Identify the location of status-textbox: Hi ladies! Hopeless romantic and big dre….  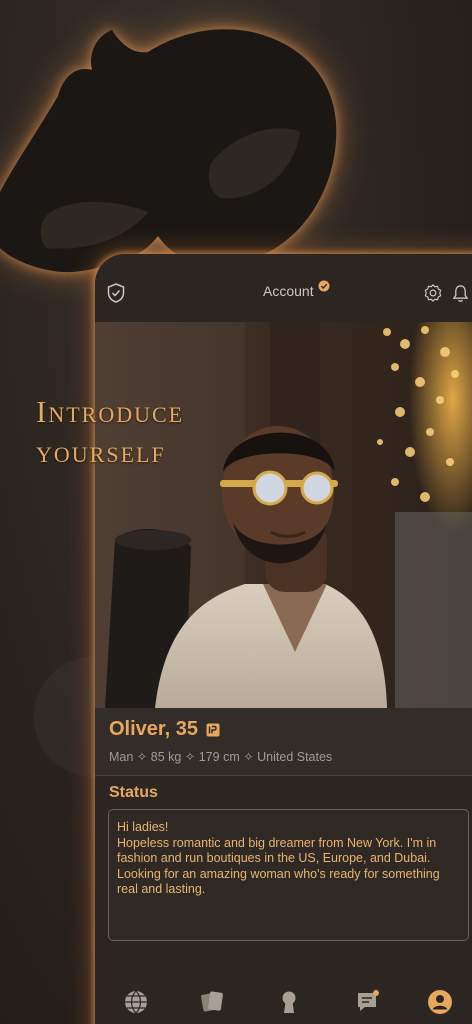
(288, 875).